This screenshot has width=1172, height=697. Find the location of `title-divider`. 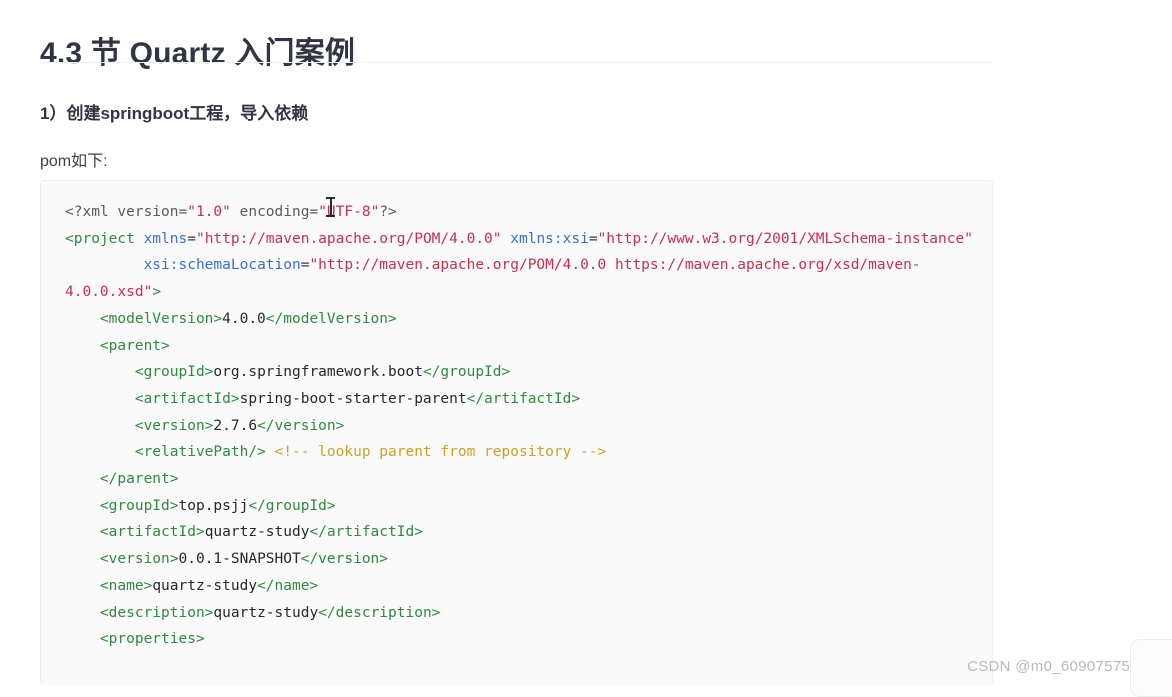

title-divider is located at coordinates (516, 62).